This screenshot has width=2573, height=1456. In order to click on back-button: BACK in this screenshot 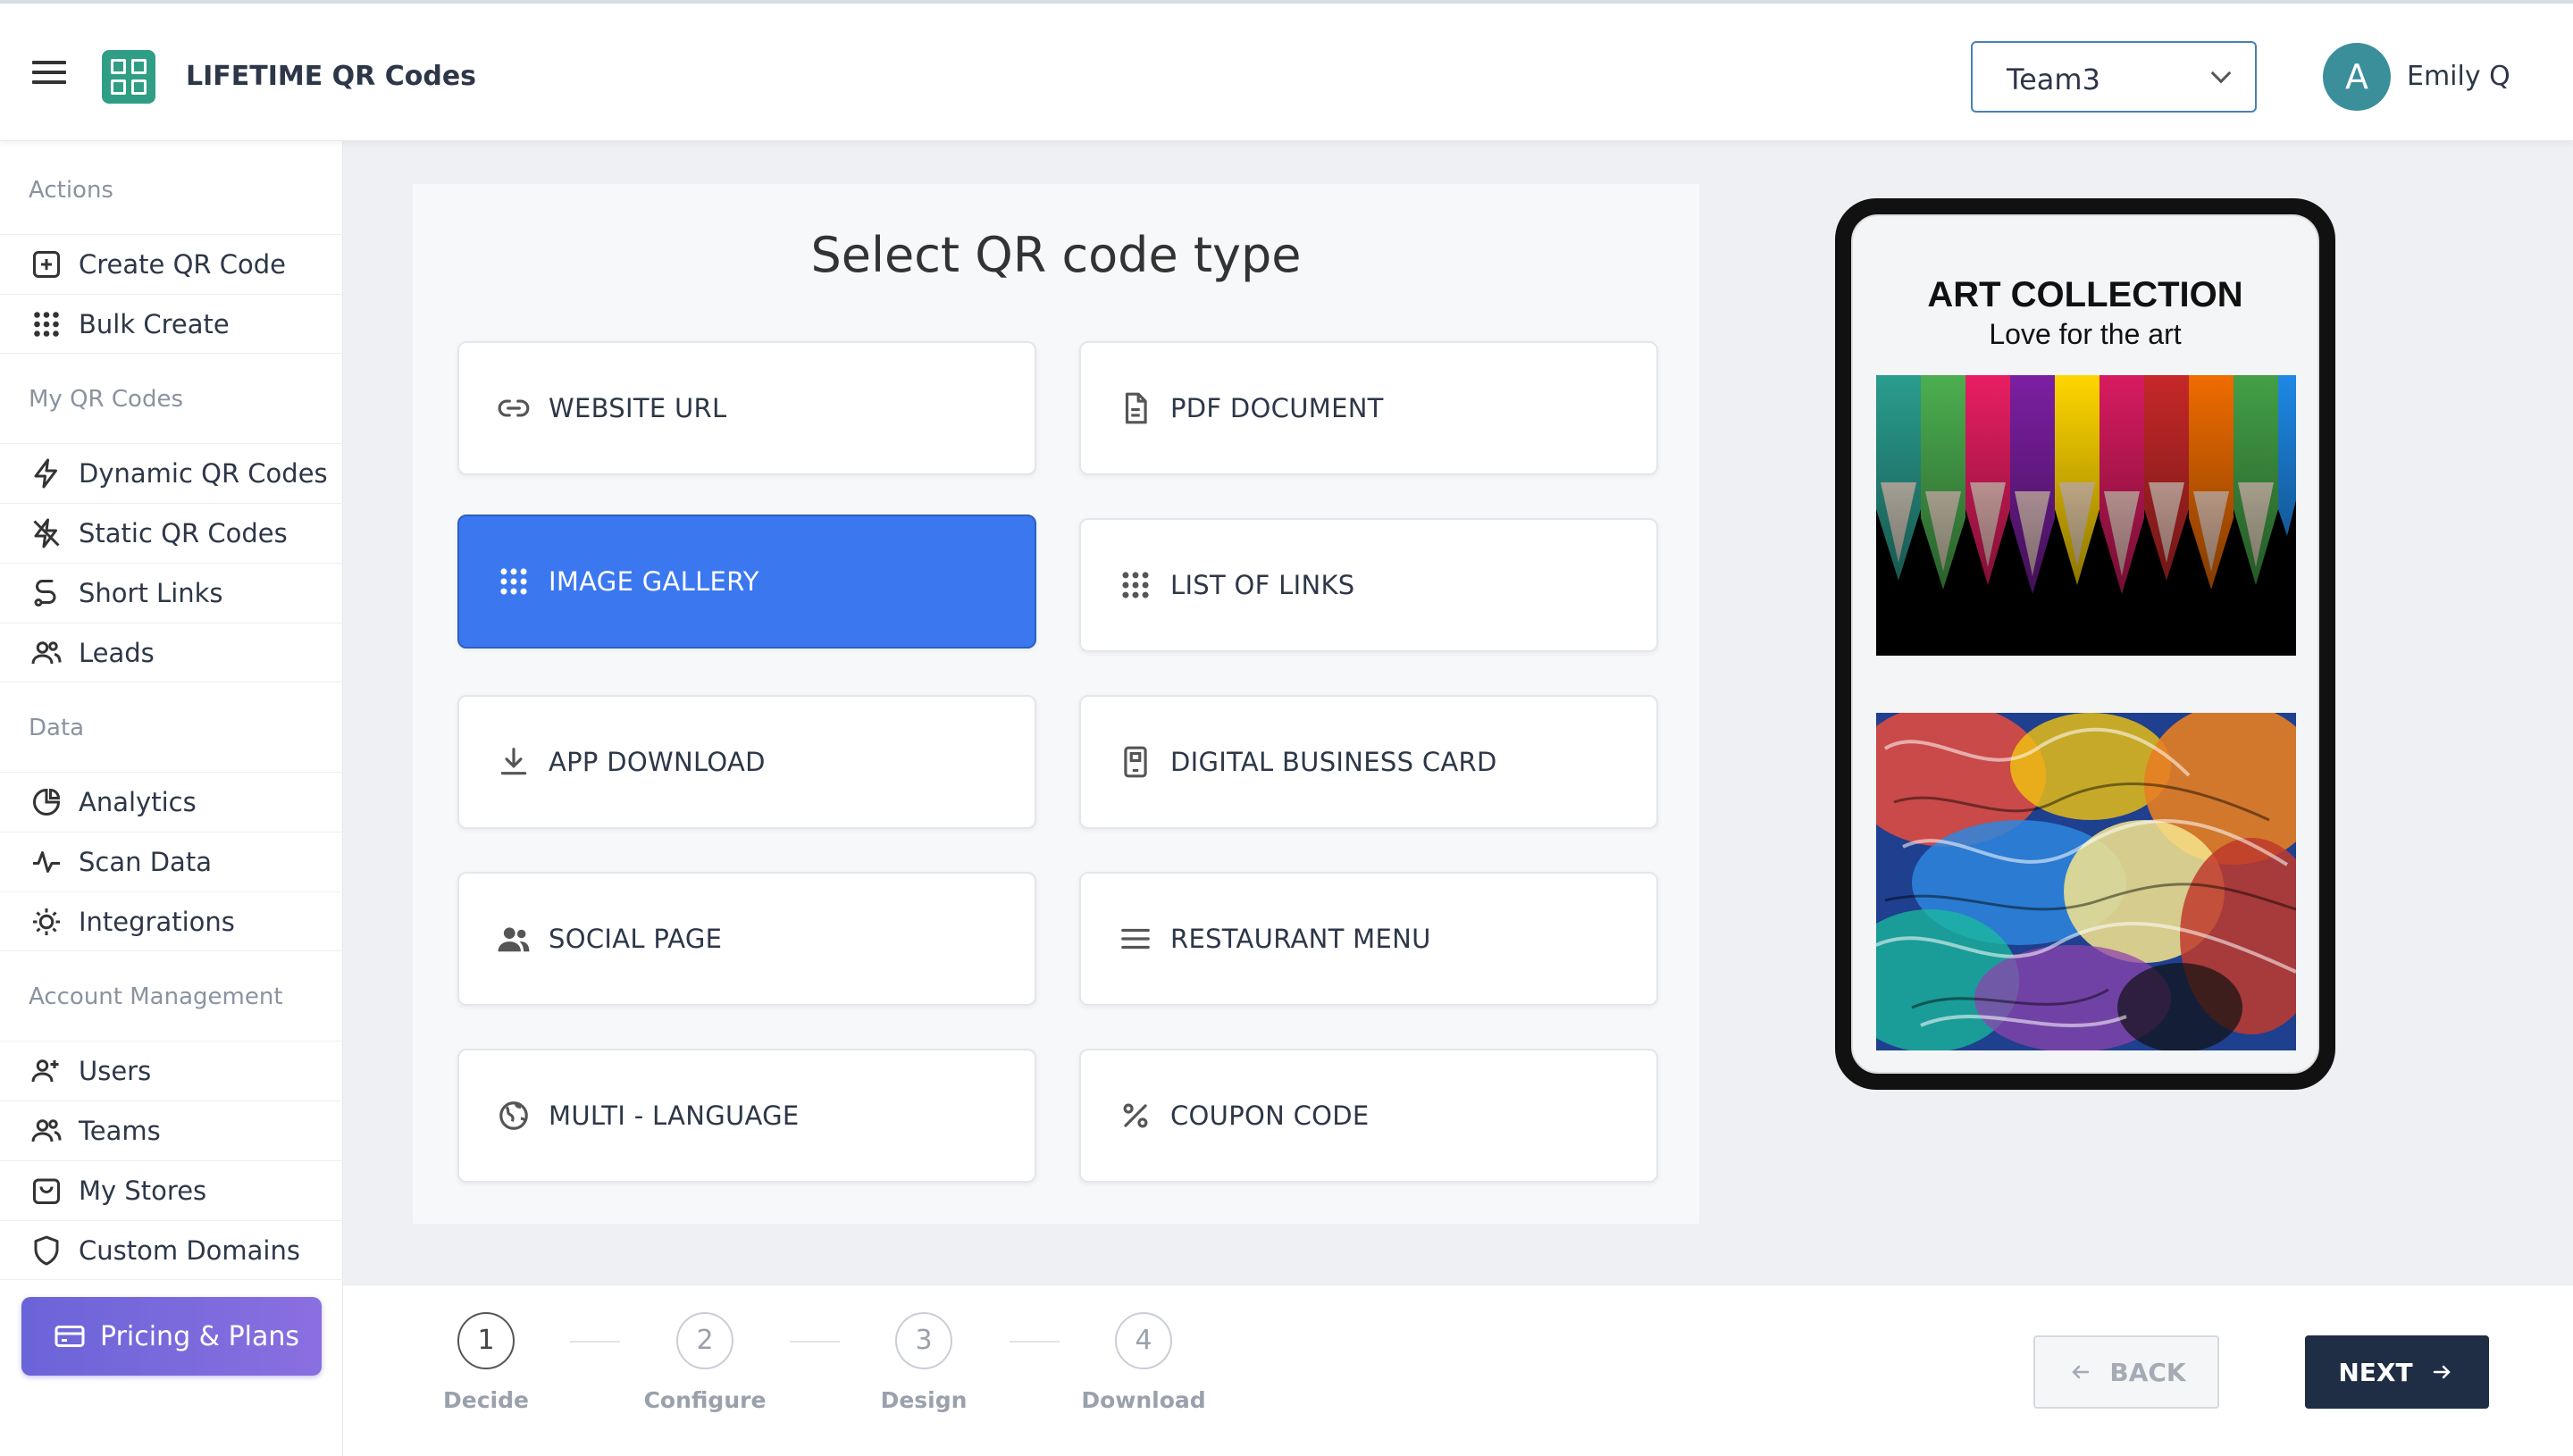, I will do `click(2126, 1372)`.